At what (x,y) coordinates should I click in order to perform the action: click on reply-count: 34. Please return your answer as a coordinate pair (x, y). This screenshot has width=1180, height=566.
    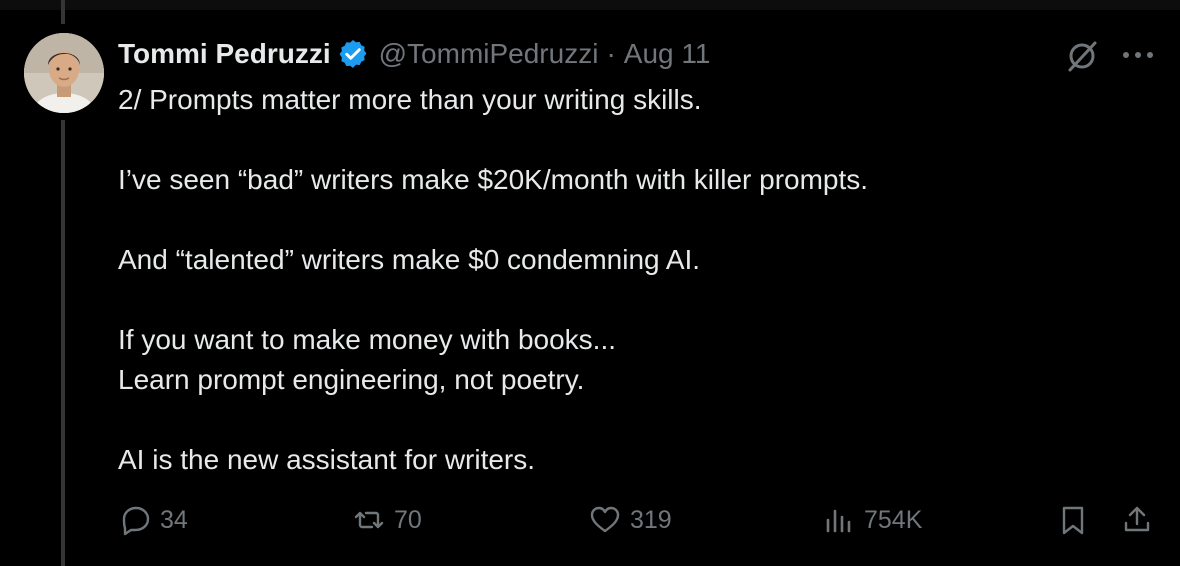
    Looking at the image, I should click on (174, 519).